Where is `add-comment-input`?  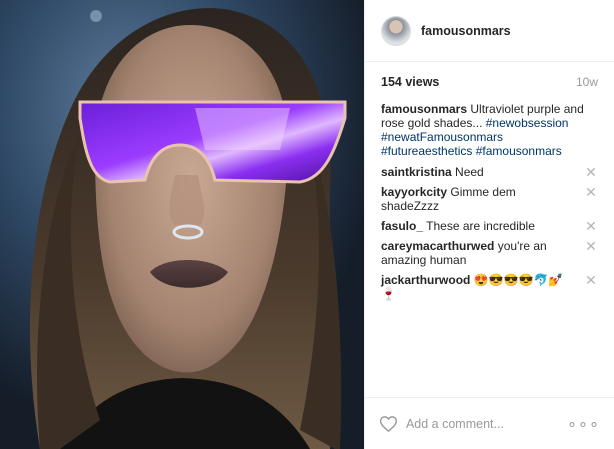 add-comment-input is located at coordinates (486, 423).